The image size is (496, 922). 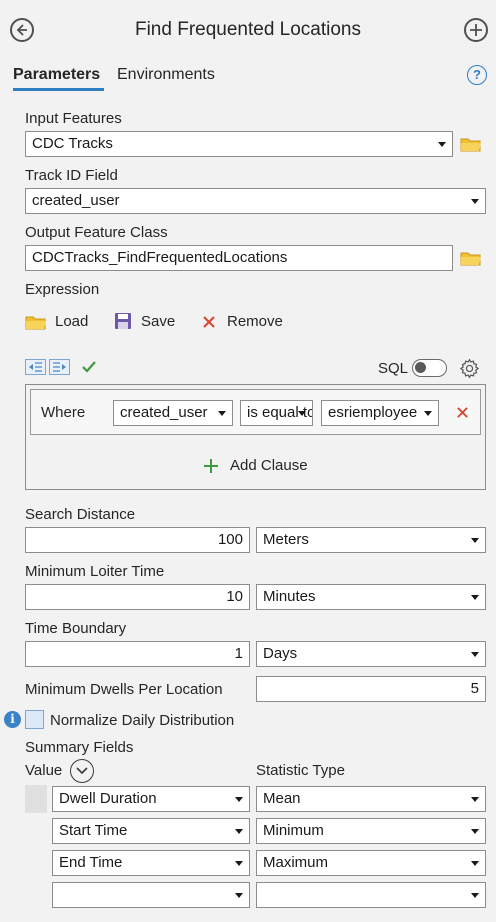 I want to click on min-dwells-label: Minimum Dwells Per Location, so click(x=124, y=689).